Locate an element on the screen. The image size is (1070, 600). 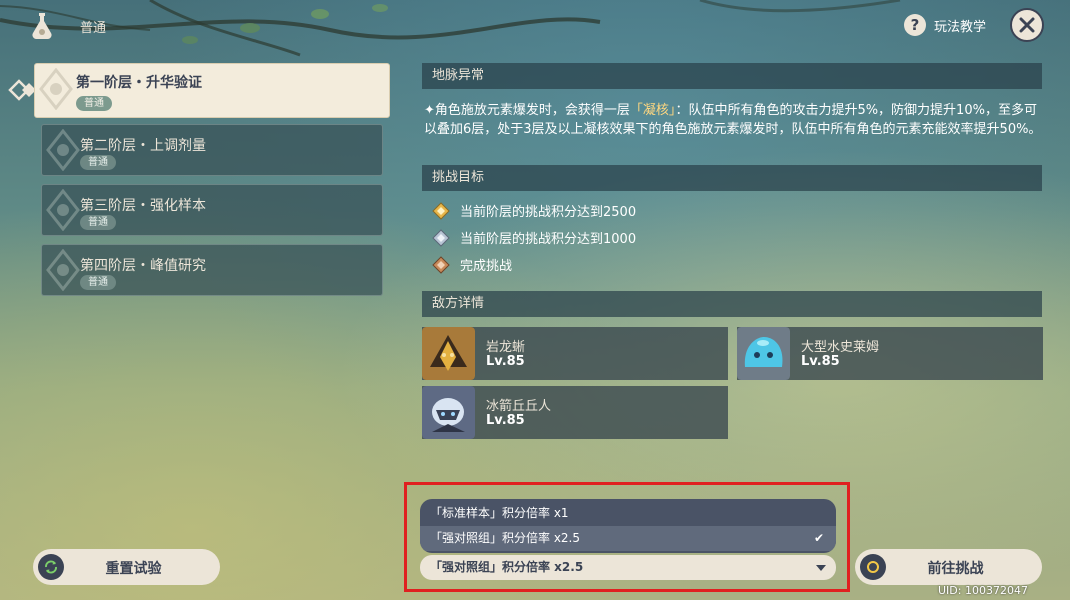
help-tutorial-button: ? 玩法教学 is located at coordinates (945, 25).